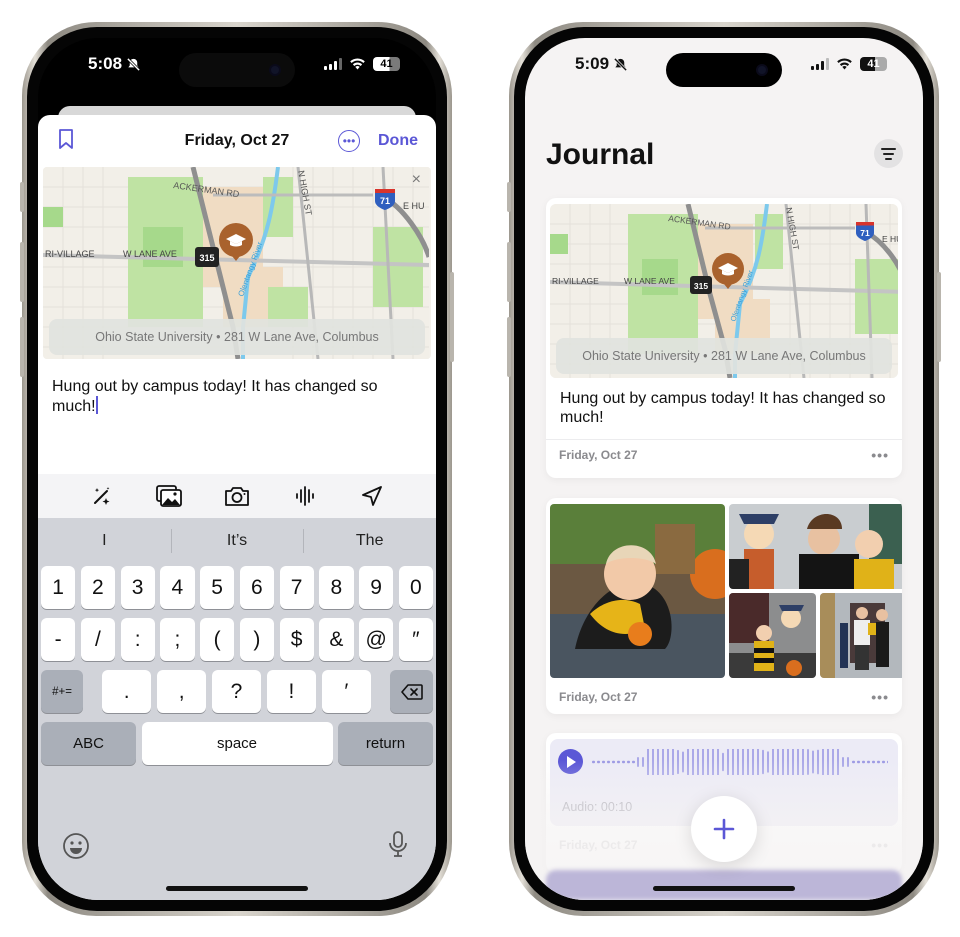 The image size is (960, 937). I want to click on bookmark-button, so click(66, 141).